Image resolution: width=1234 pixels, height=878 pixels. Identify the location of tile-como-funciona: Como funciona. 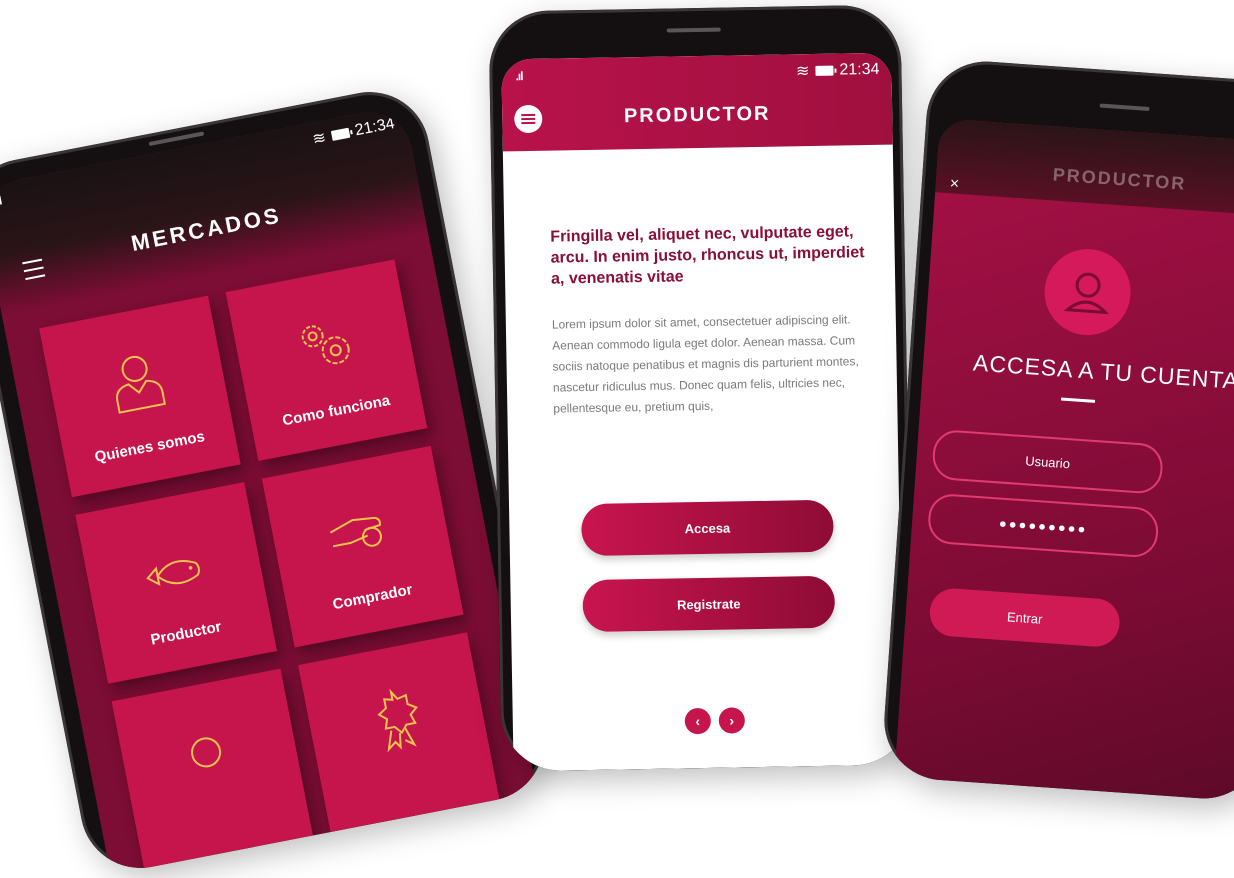
(326, 360).